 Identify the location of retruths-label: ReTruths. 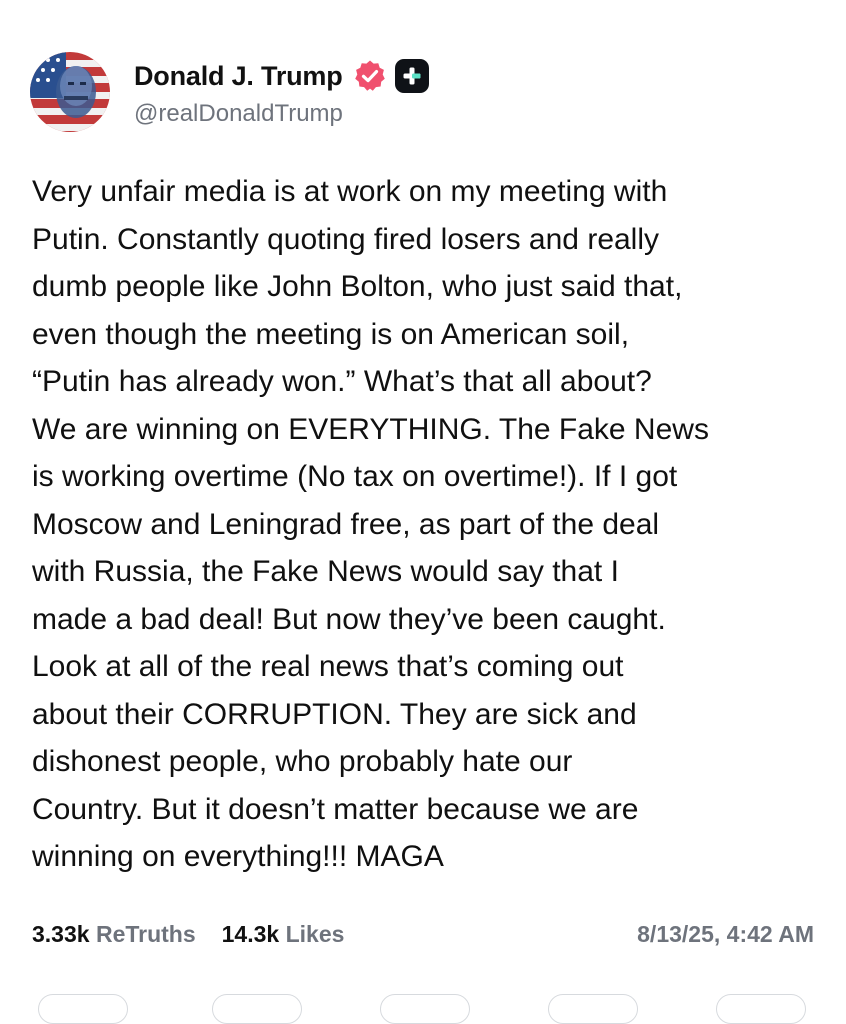
(145, 934).